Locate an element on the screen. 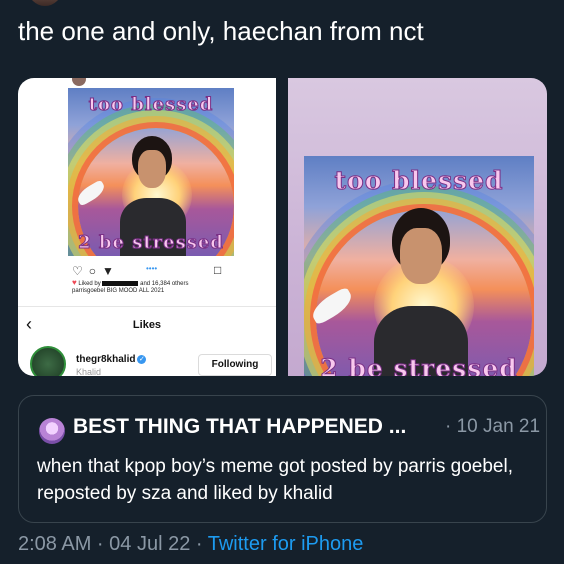 Image resolution: width=564 pixels, height=564 pixels. tweet-timestamp: 2:08 AM · 04 Jul 22 · is located at coordinates (113, 544).